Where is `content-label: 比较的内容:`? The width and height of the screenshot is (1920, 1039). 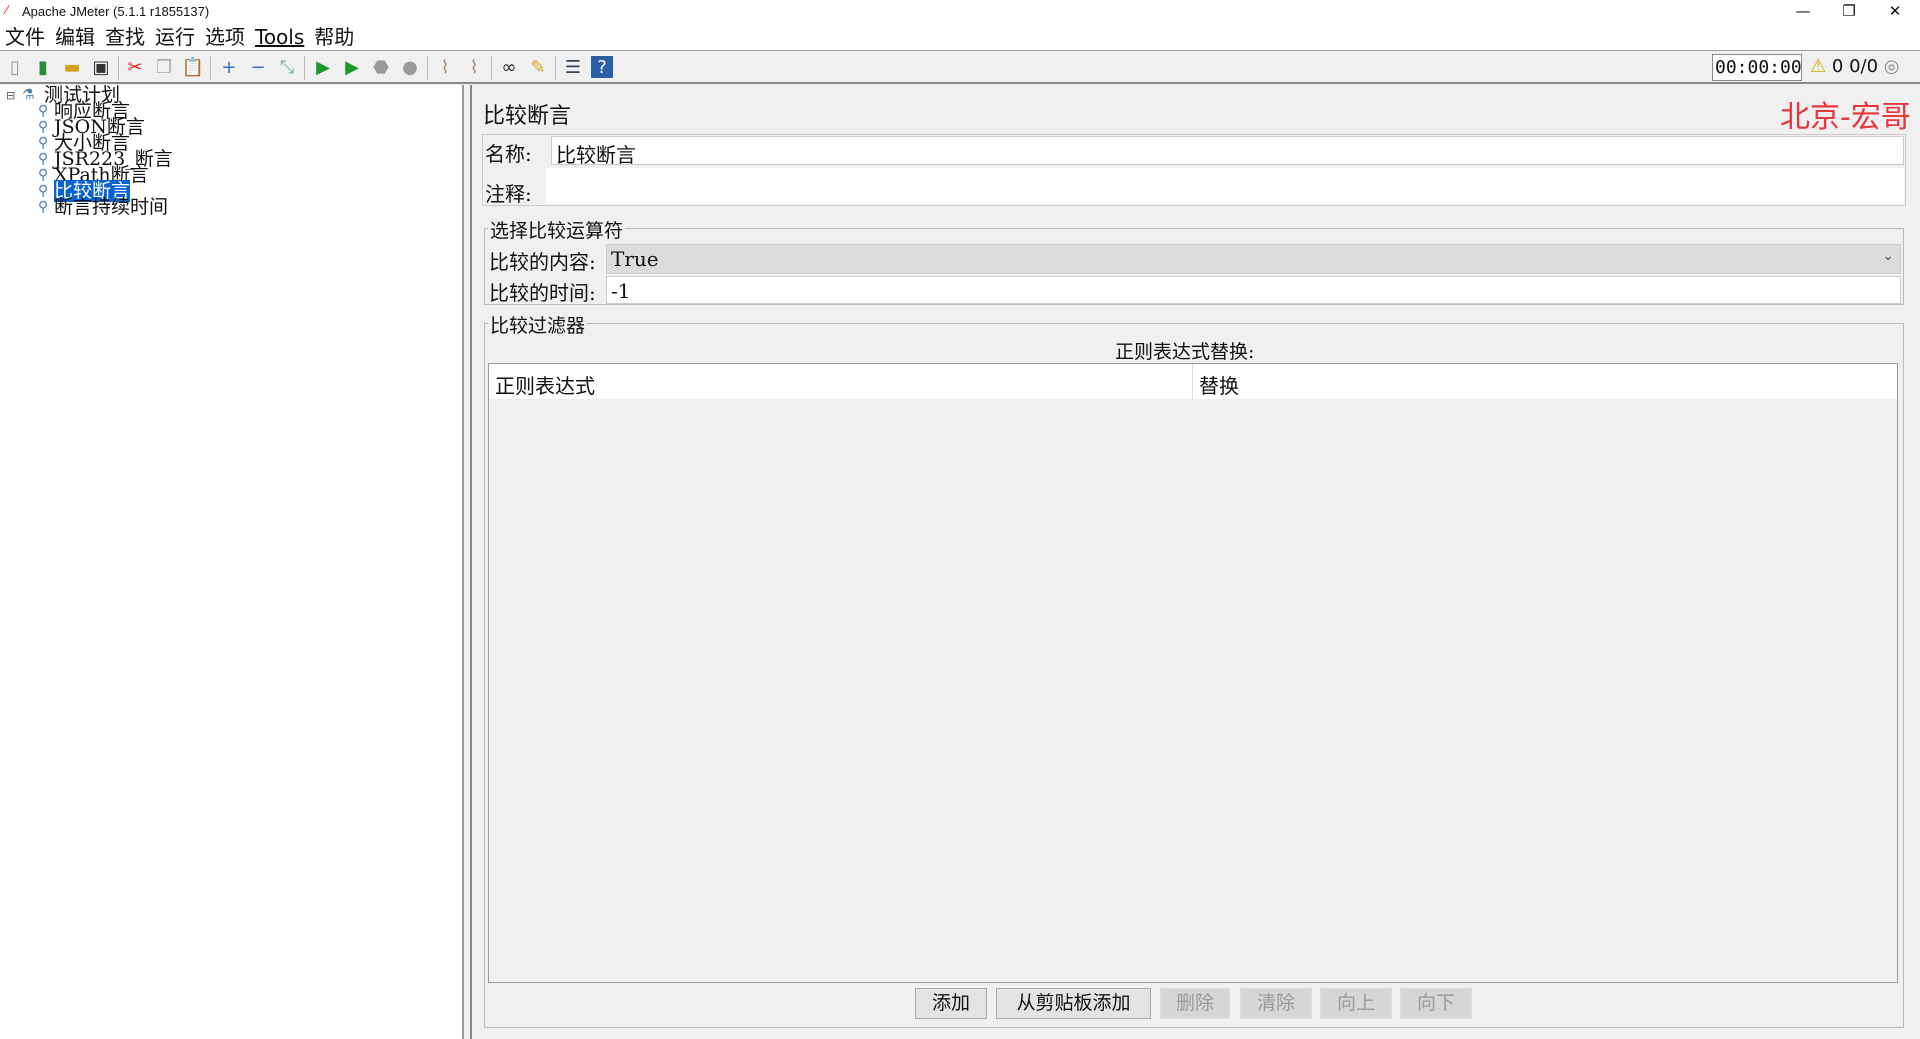 content-label: 比较的内容: is located at coordinates (542, 262).